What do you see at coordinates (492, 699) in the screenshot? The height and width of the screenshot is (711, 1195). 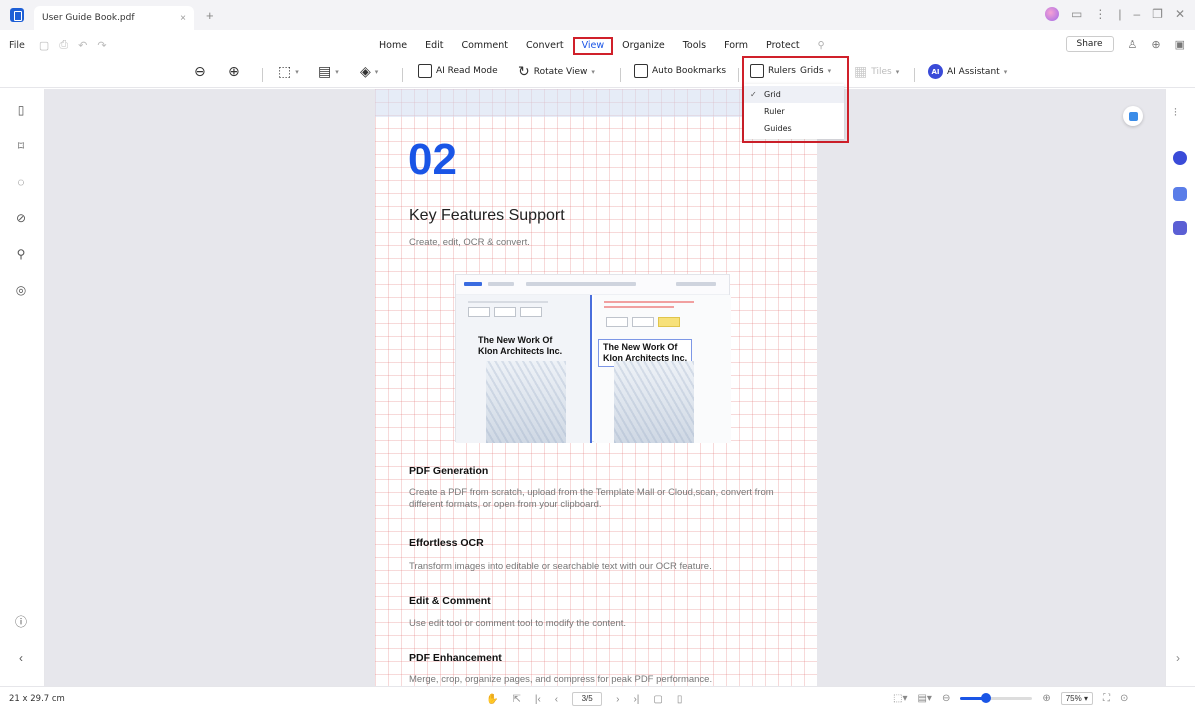 I see `hand-tool-icon: ✋` at bounding box center [492, 699].